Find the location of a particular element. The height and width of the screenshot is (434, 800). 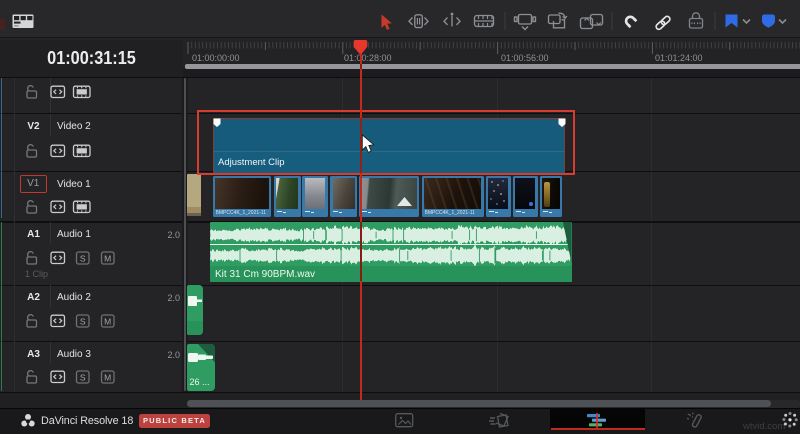

svg-text: 01:00:00:00 is located at coordinates (216, 58).